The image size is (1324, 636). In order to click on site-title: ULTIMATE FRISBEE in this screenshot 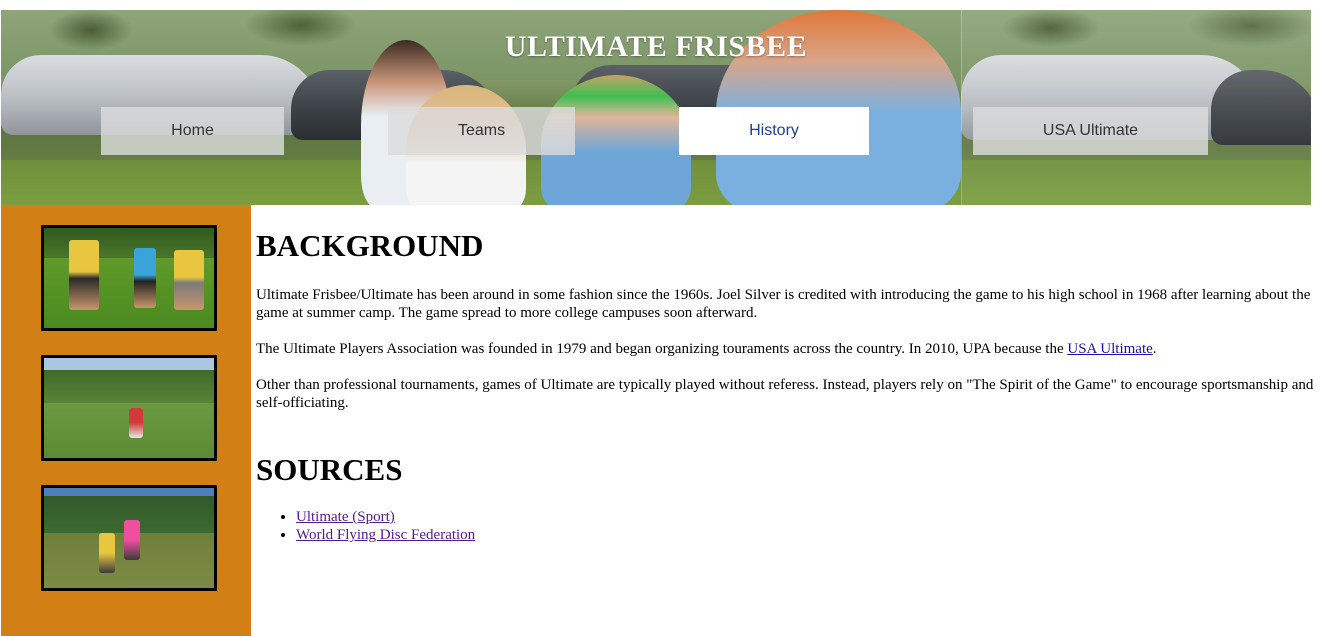, I will do `click(656, 46)`.